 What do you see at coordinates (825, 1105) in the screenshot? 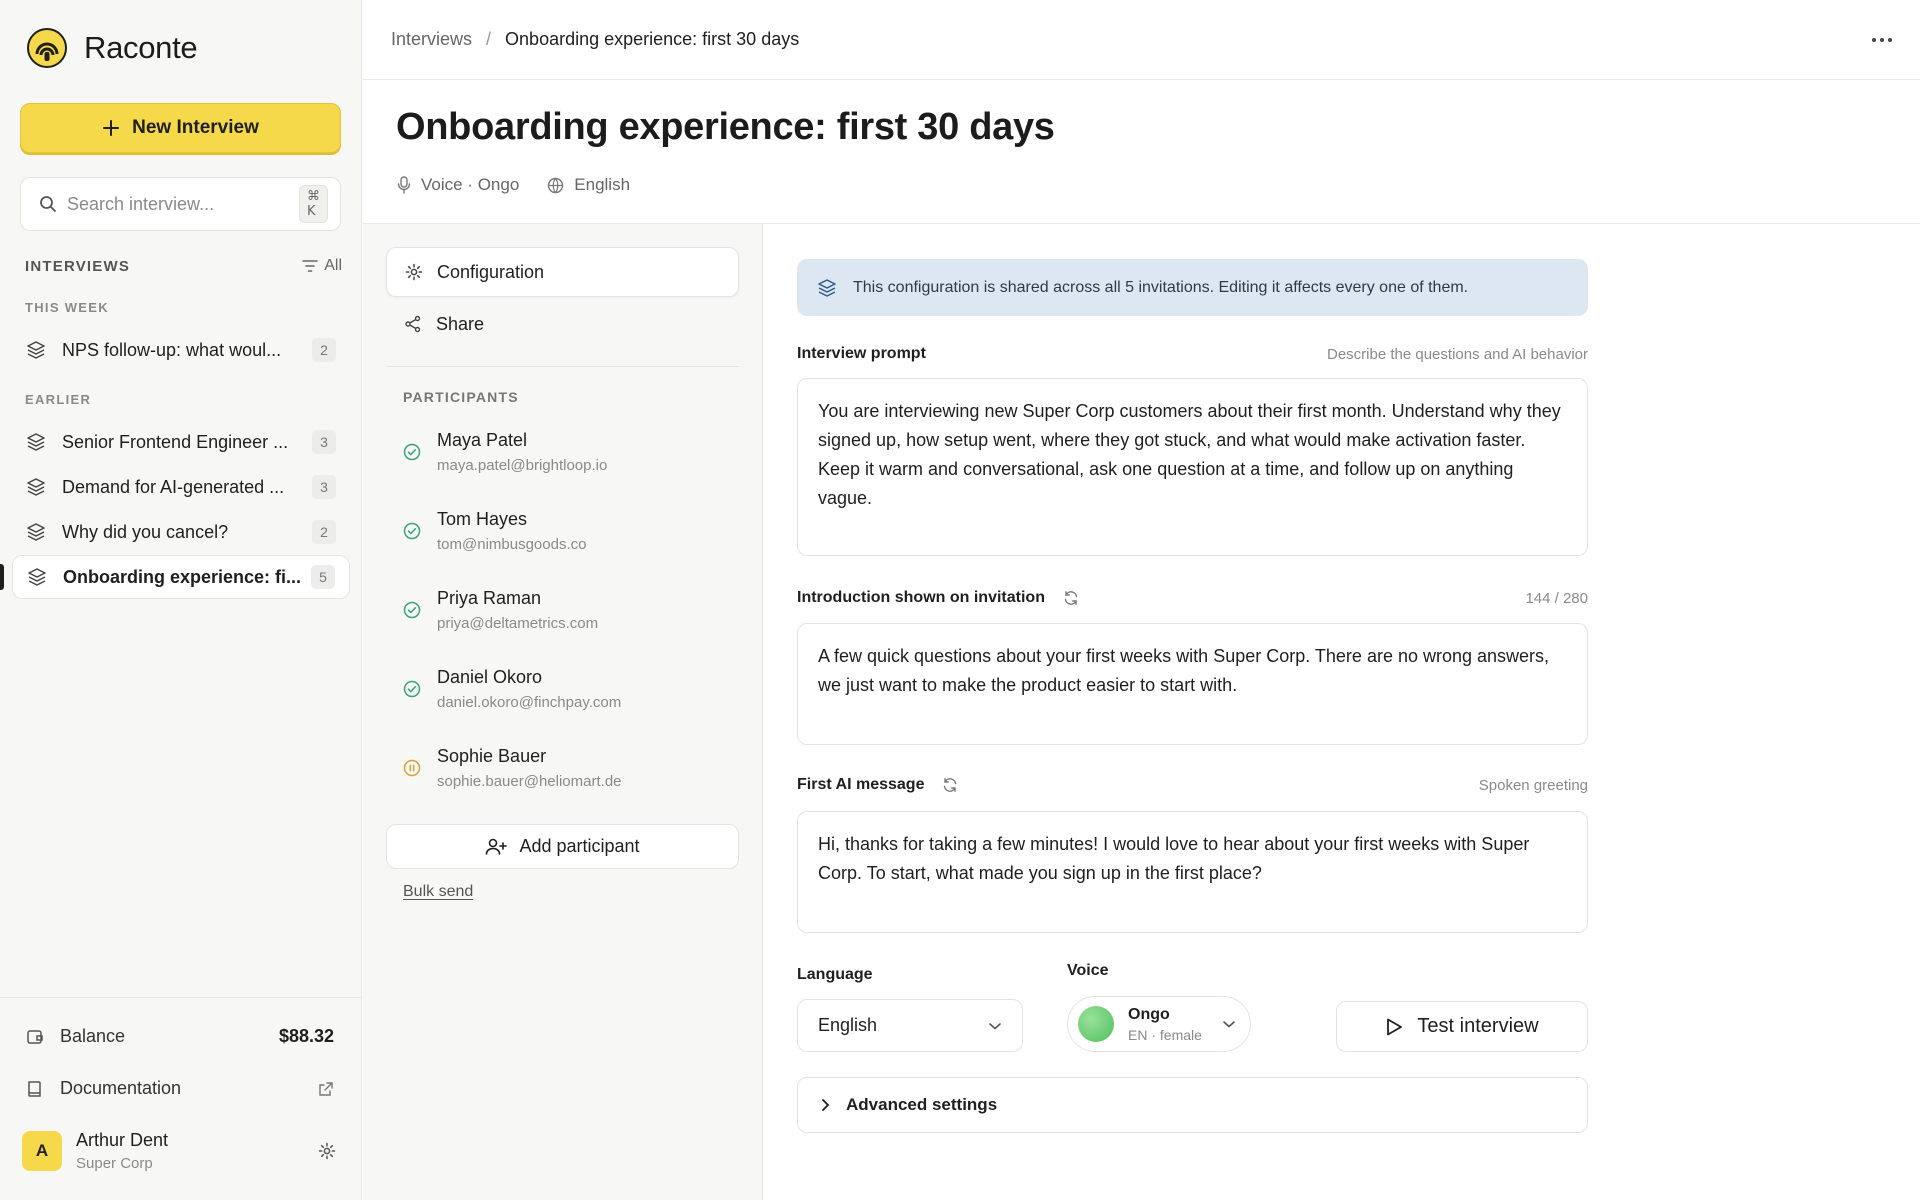
I see `chevron-right-icon` at bounding box center [825, 1105].